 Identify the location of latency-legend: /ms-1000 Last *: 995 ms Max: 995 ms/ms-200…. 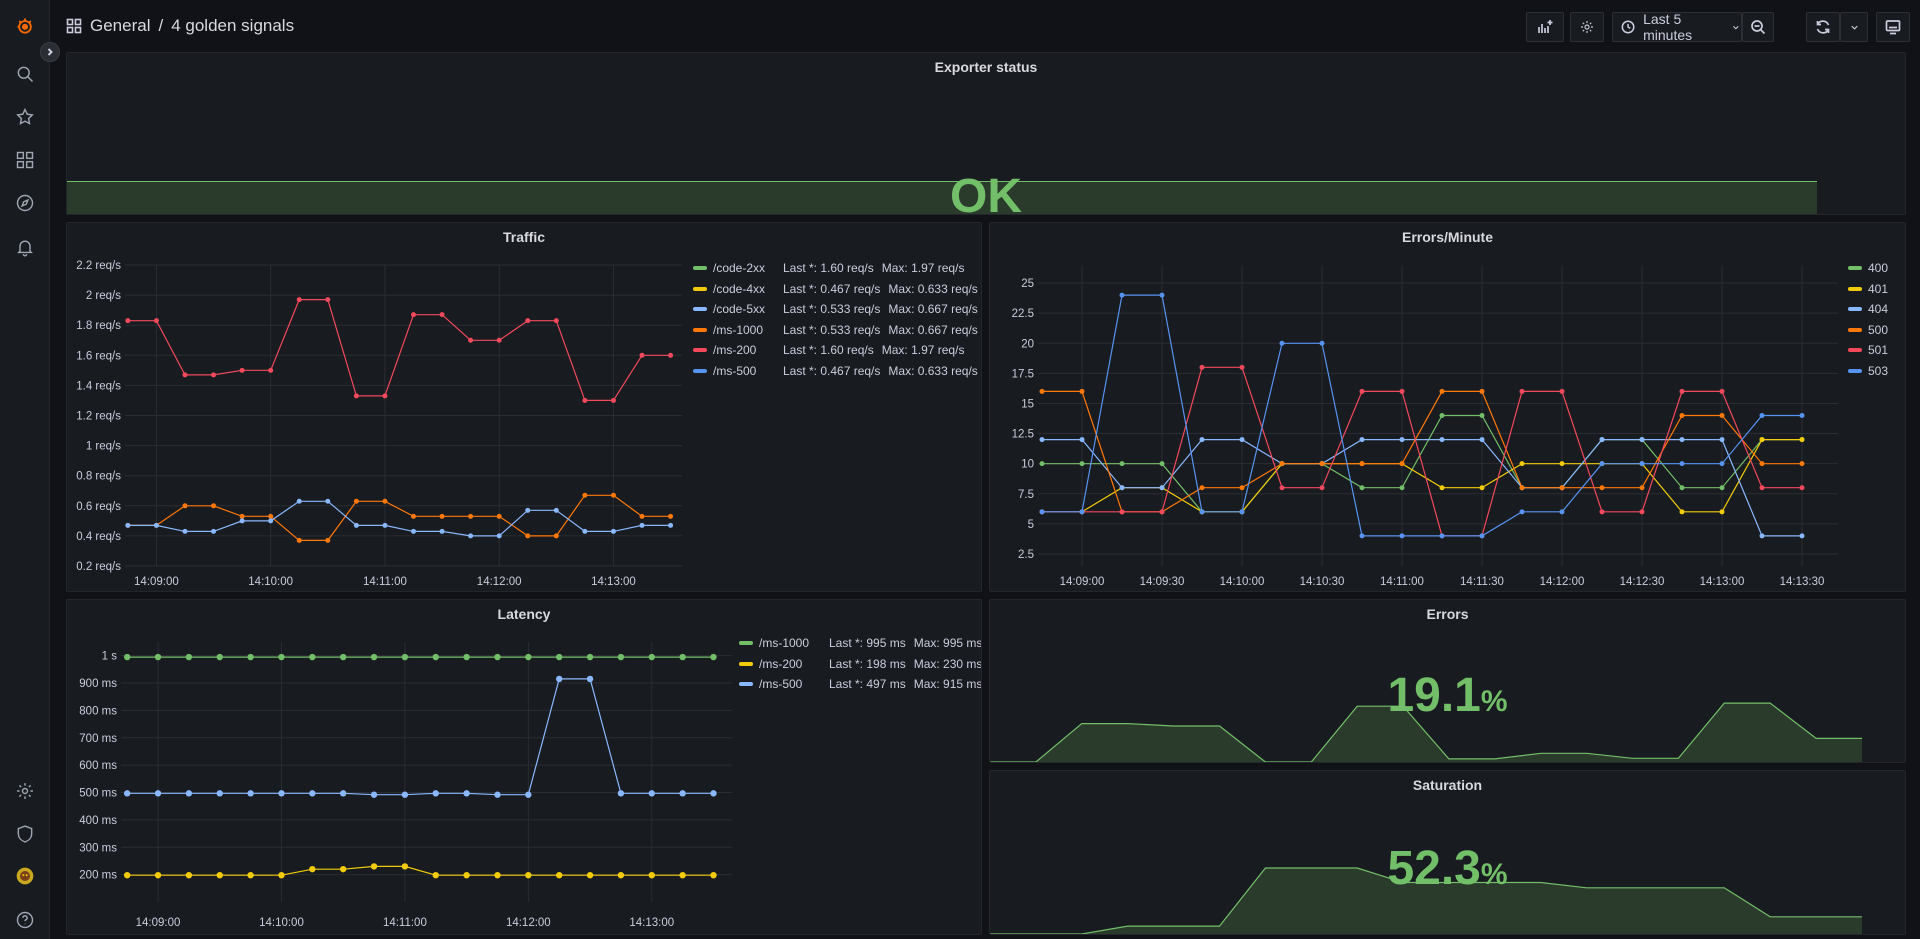
(860, 664).